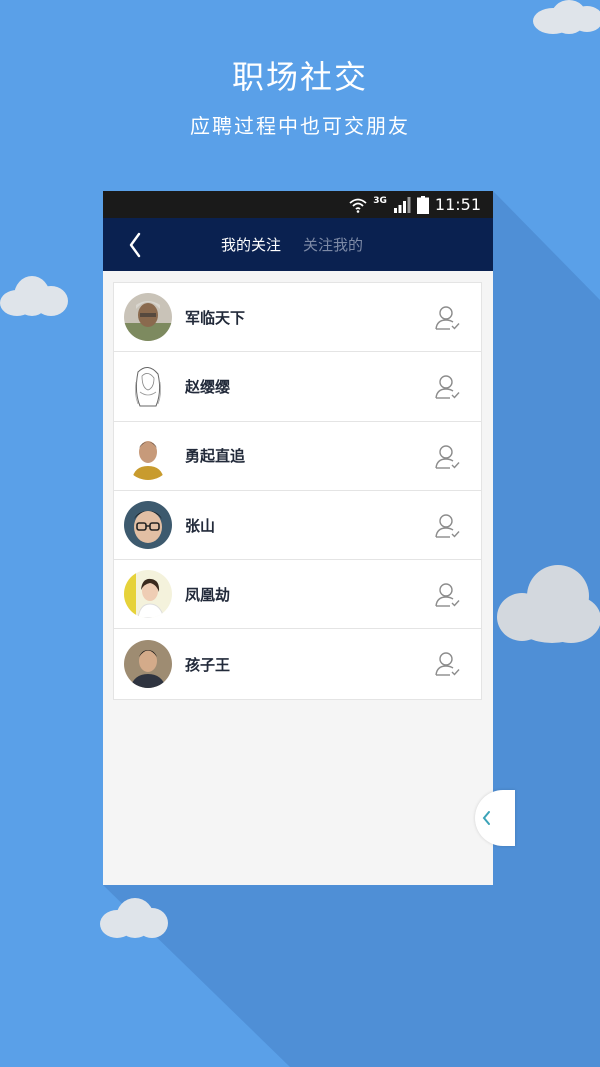  Describe the element at coordinates (208, 386) in the screenshot. I see `contact-name: 赵缨缨` at that location.